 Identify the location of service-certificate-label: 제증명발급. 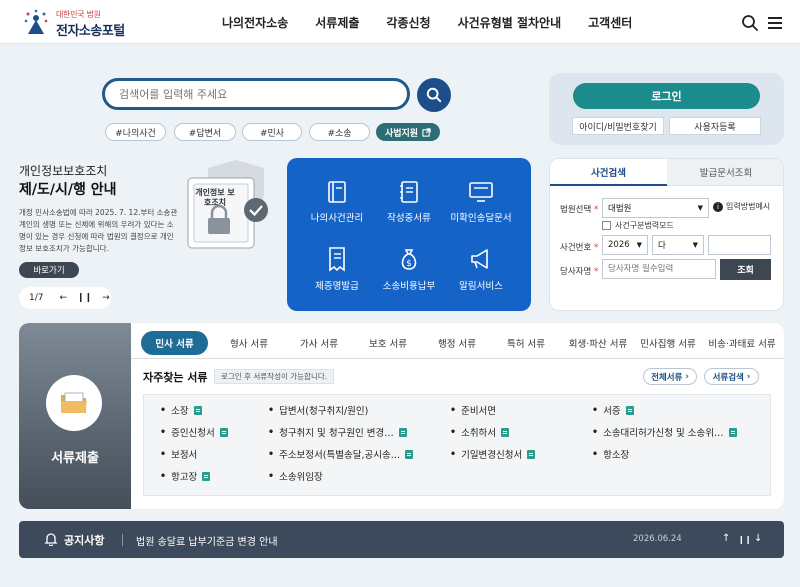
(337, 286).